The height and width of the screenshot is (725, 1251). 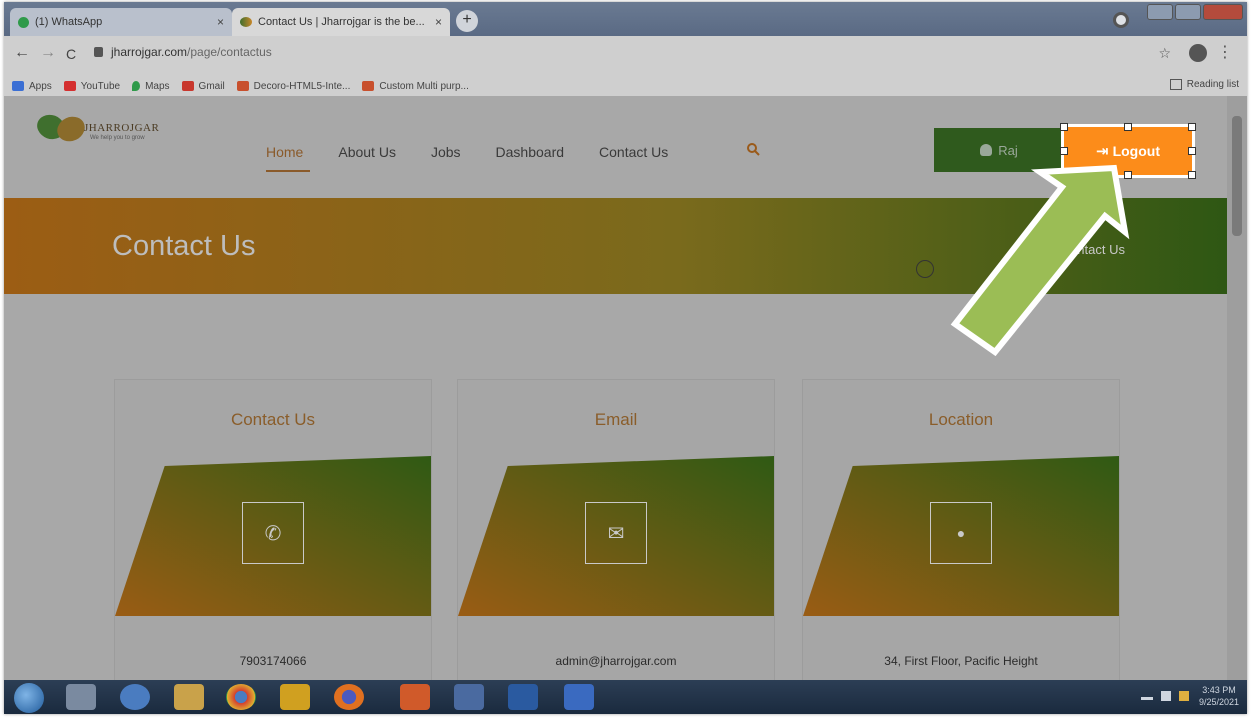 What do you see at coordinates (1160, 12) in the screenshot?
I see `minimize-button` at bounding box center [1160, 12].